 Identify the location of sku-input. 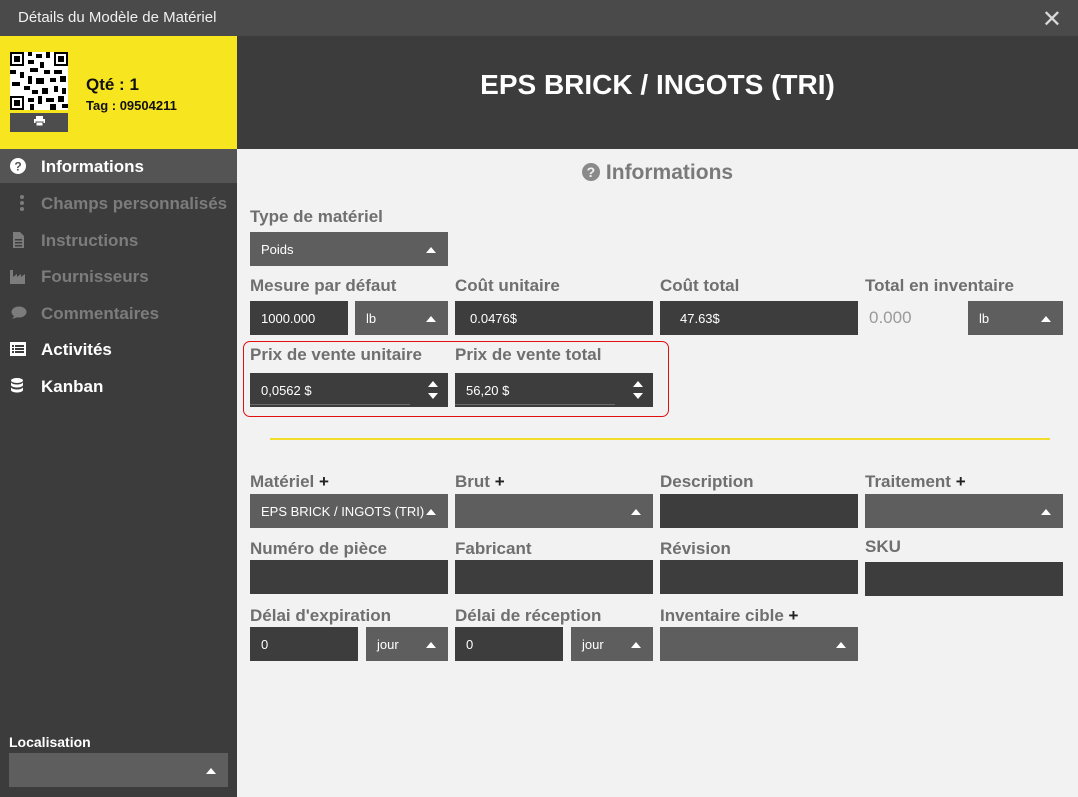
(964, 579).